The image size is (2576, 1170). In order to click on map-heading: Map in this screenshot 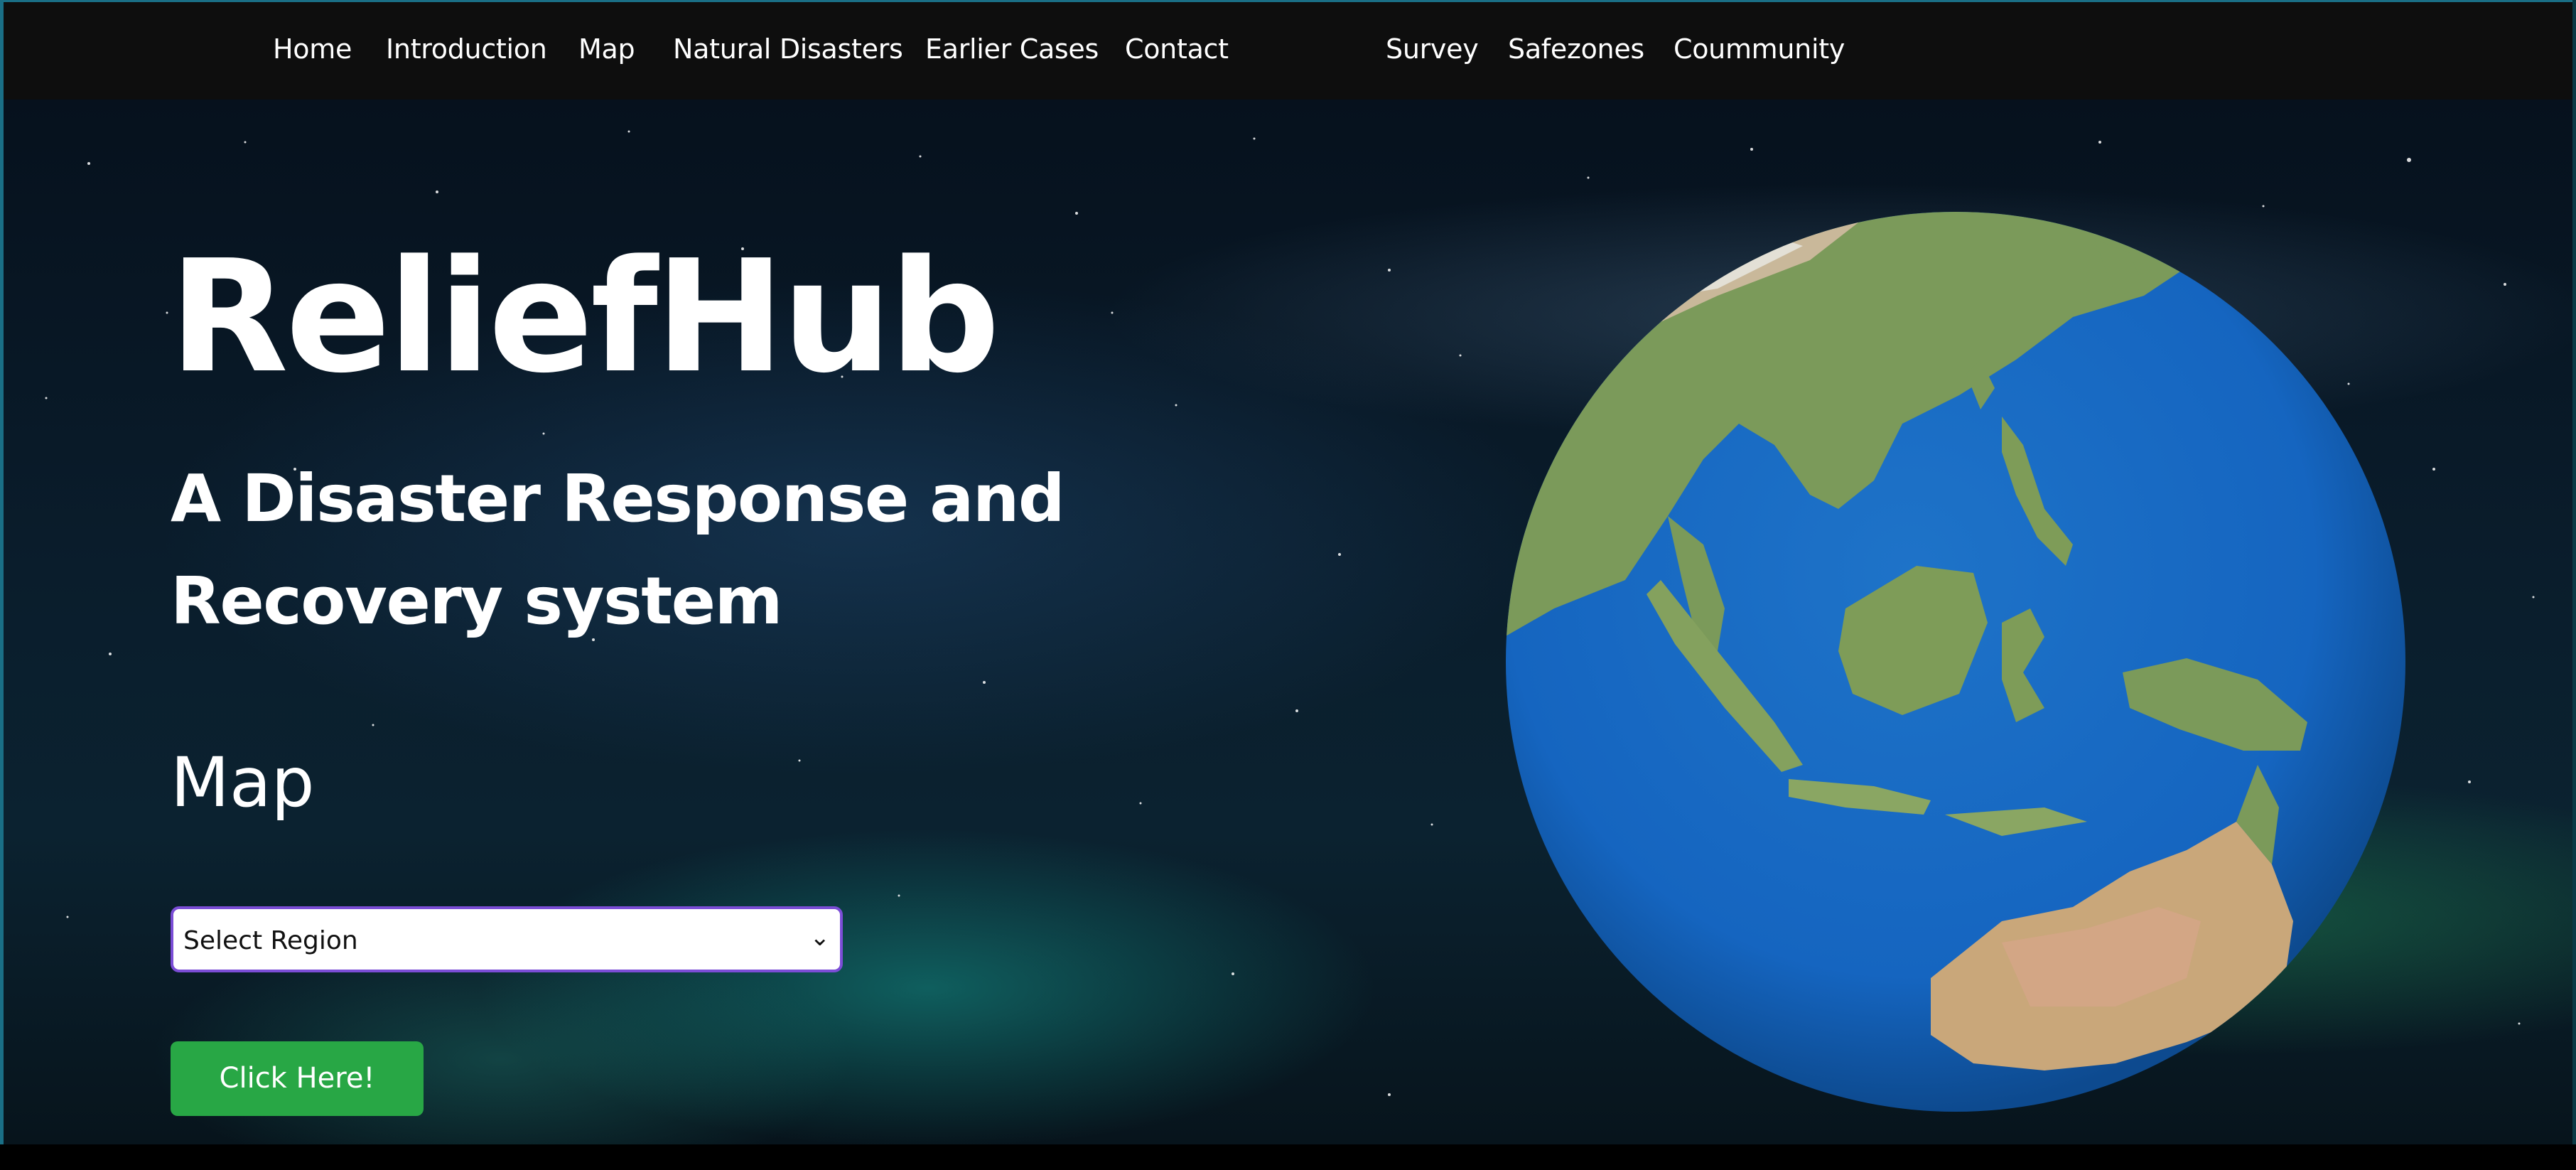, I will do `click(243, 783)`.